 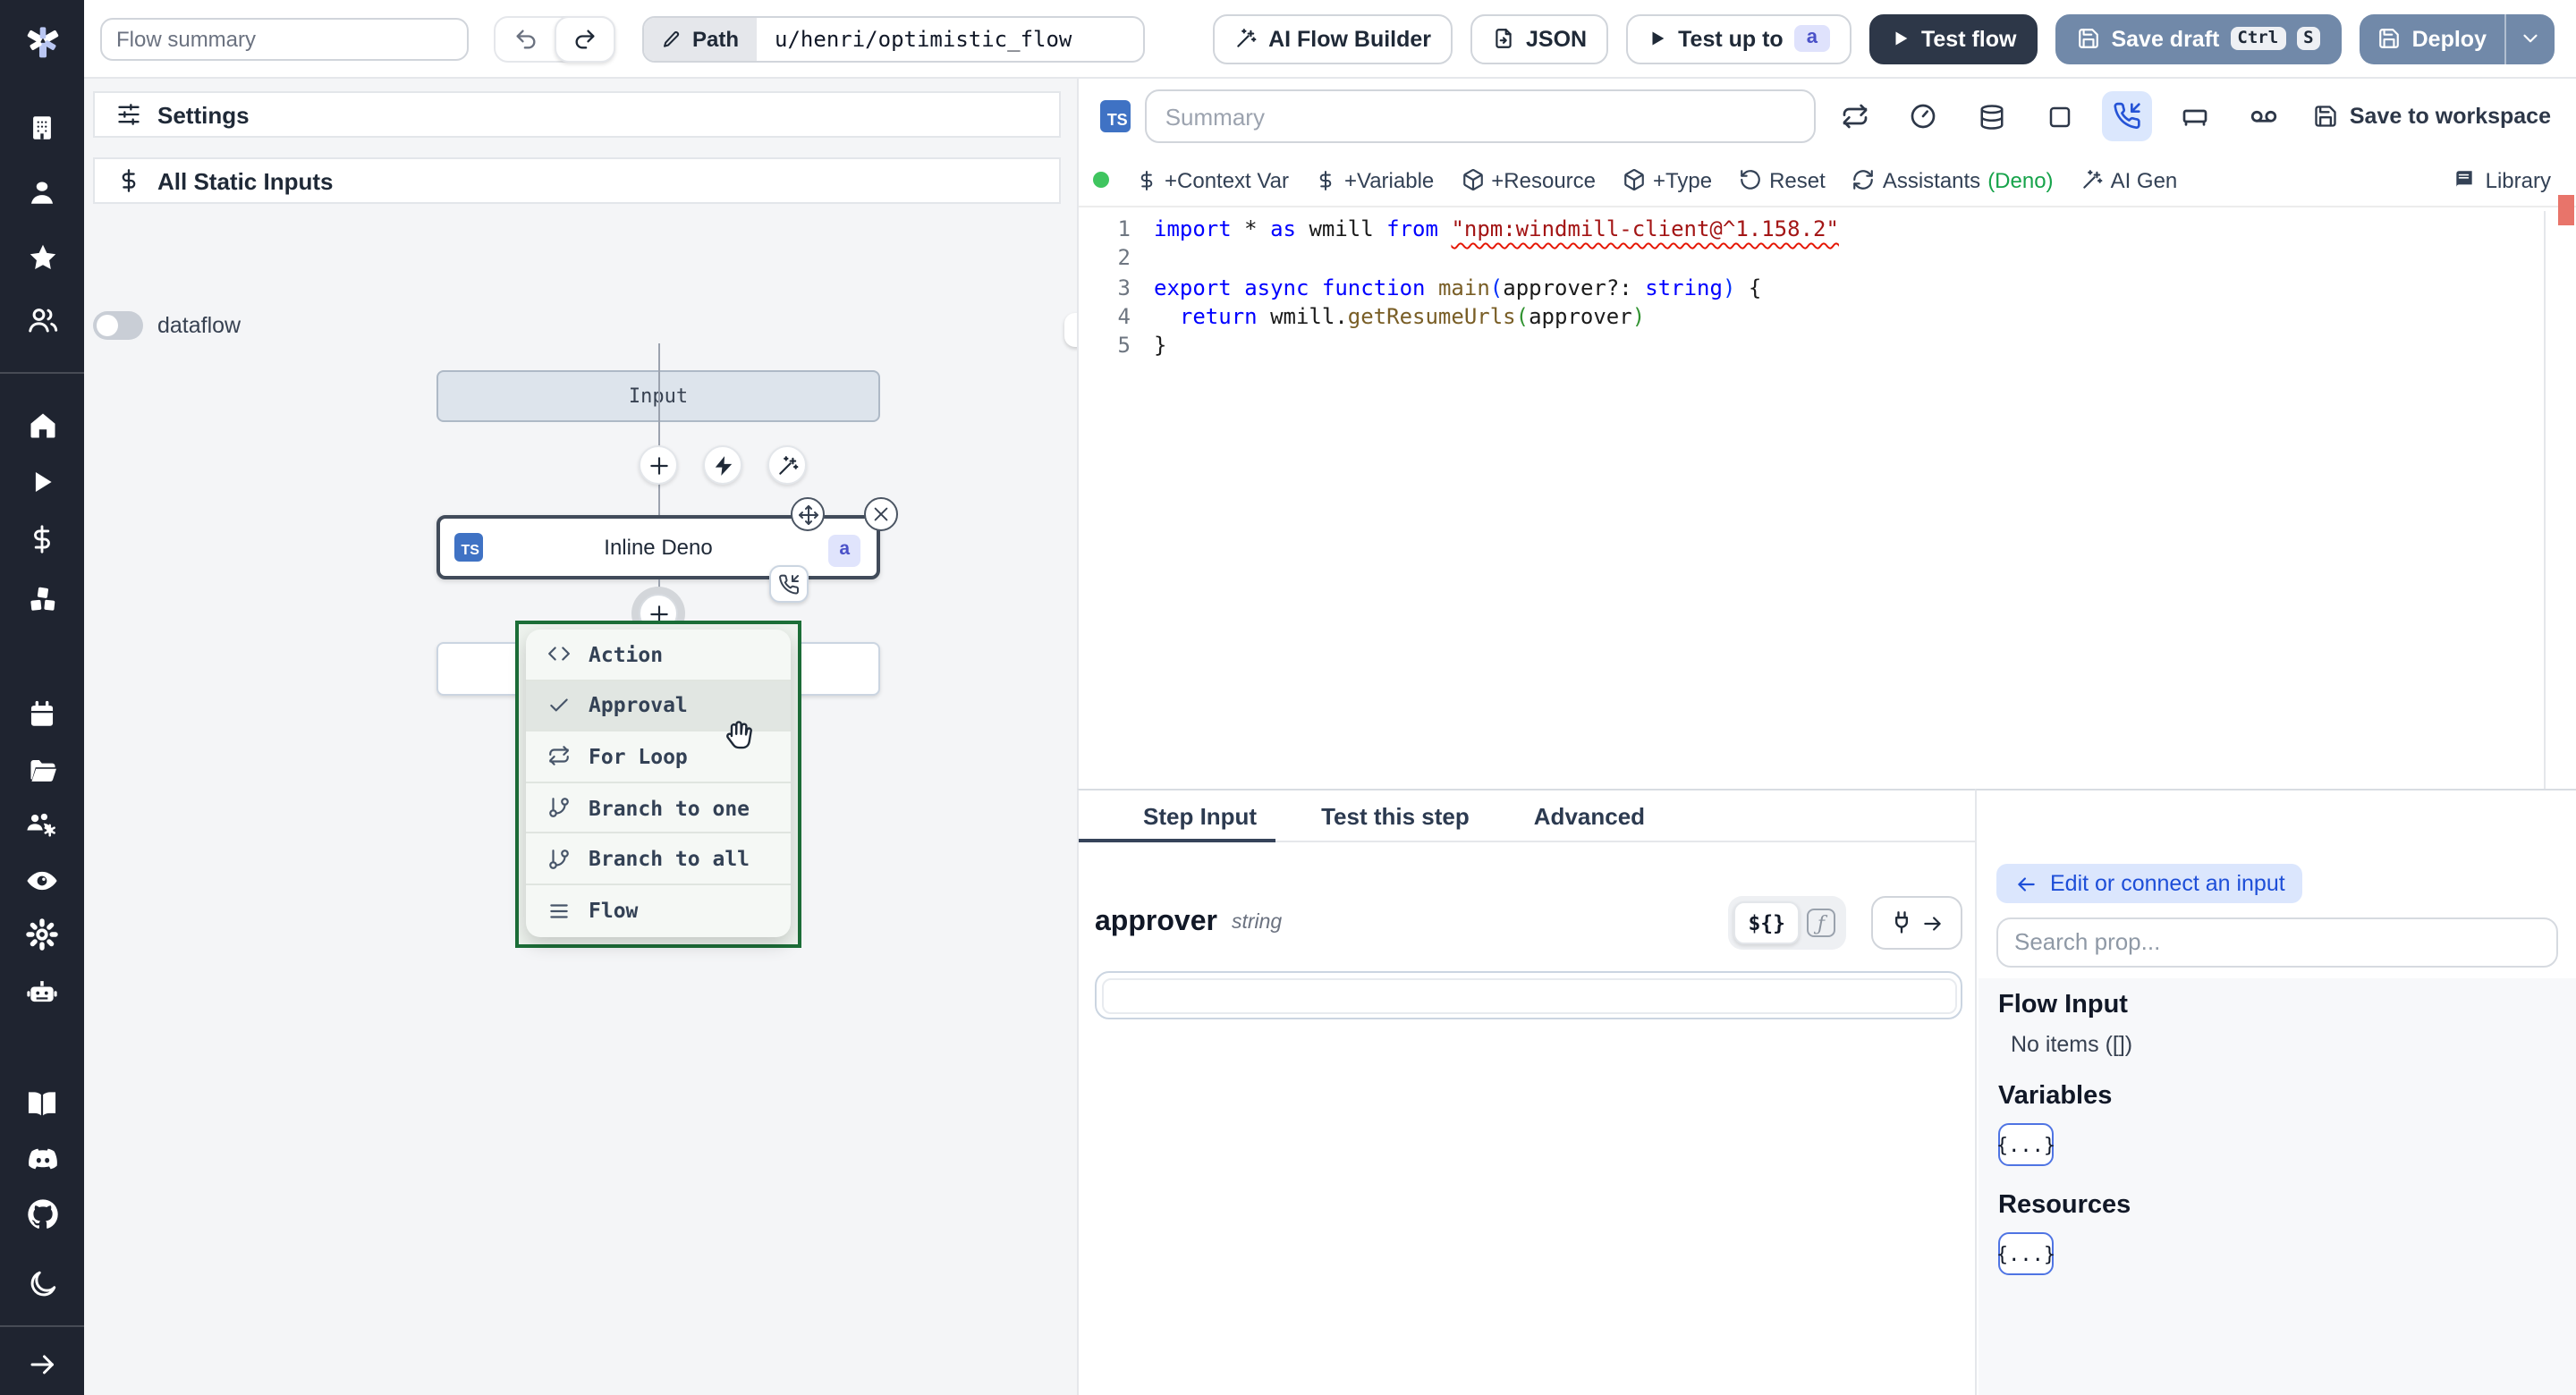 I want to click on play-icon, so click(x=42, y=482).